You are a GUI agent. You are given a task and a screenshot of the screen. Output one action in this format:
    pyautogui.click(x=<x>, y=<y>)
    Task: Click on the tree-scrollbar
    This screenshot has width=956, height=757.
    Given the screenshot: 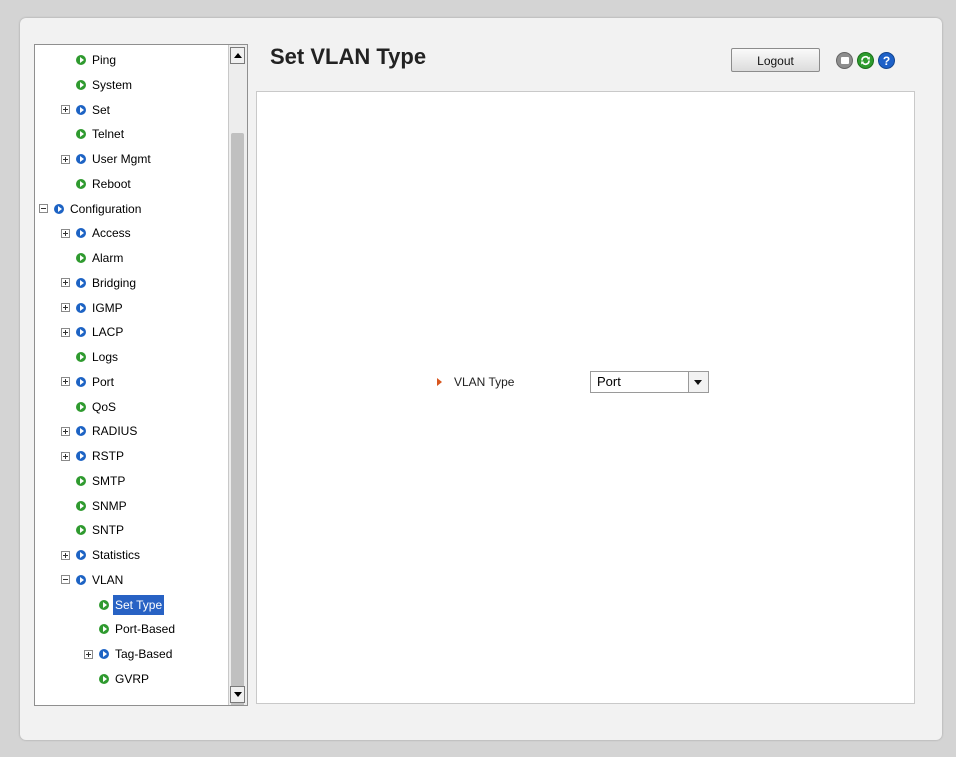 What is the action you would take?
    pyautogui.click(x=237, y=375)
    